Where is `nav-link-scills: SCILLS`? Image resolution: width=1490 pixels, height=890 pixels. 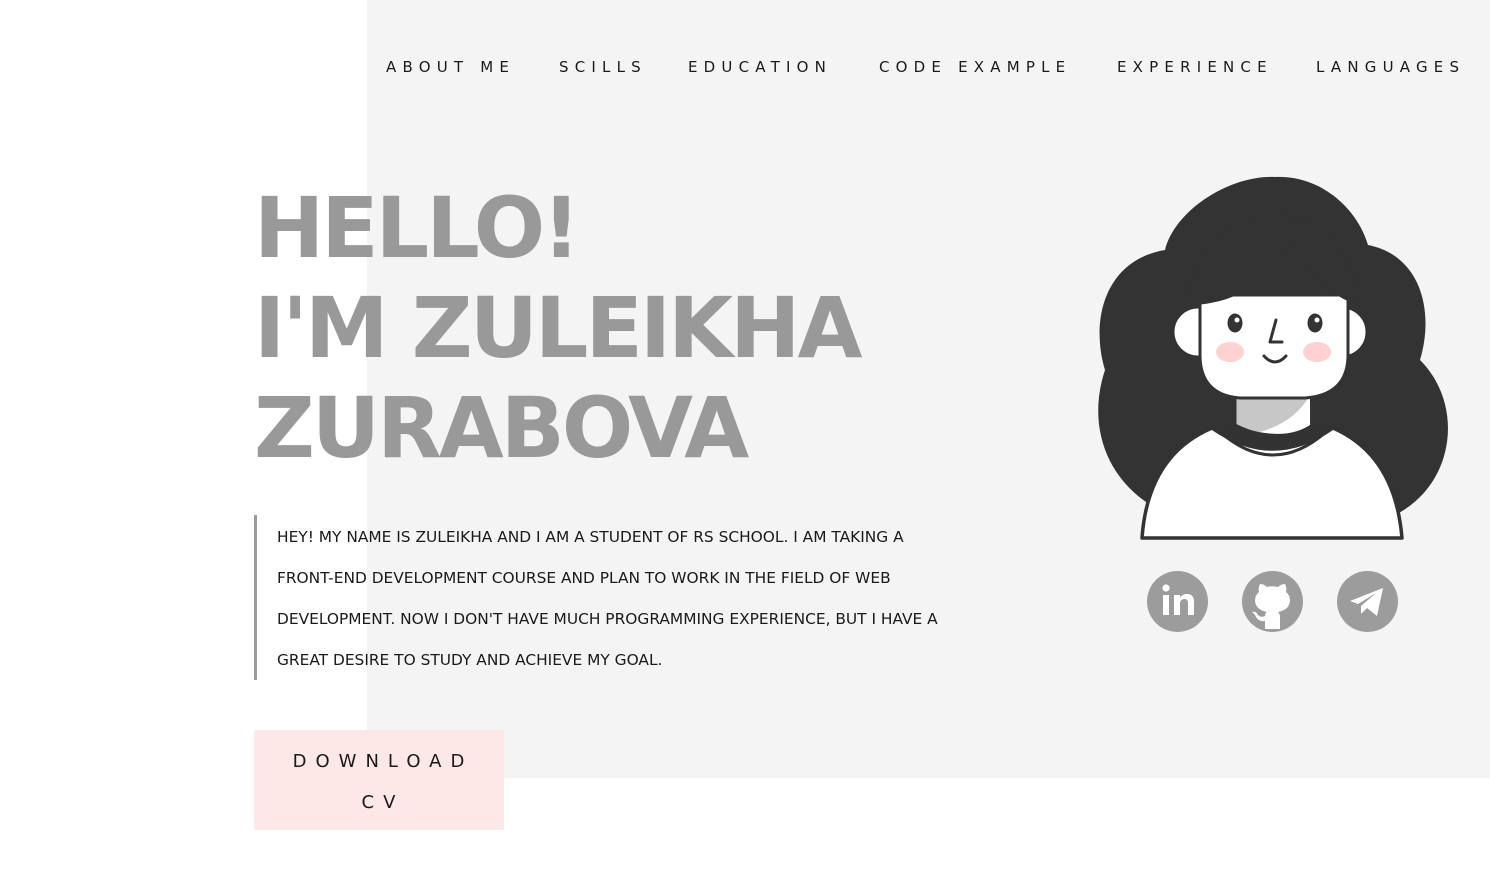 nav-link-scills: SCILLS is located at coordinates (603, 67).